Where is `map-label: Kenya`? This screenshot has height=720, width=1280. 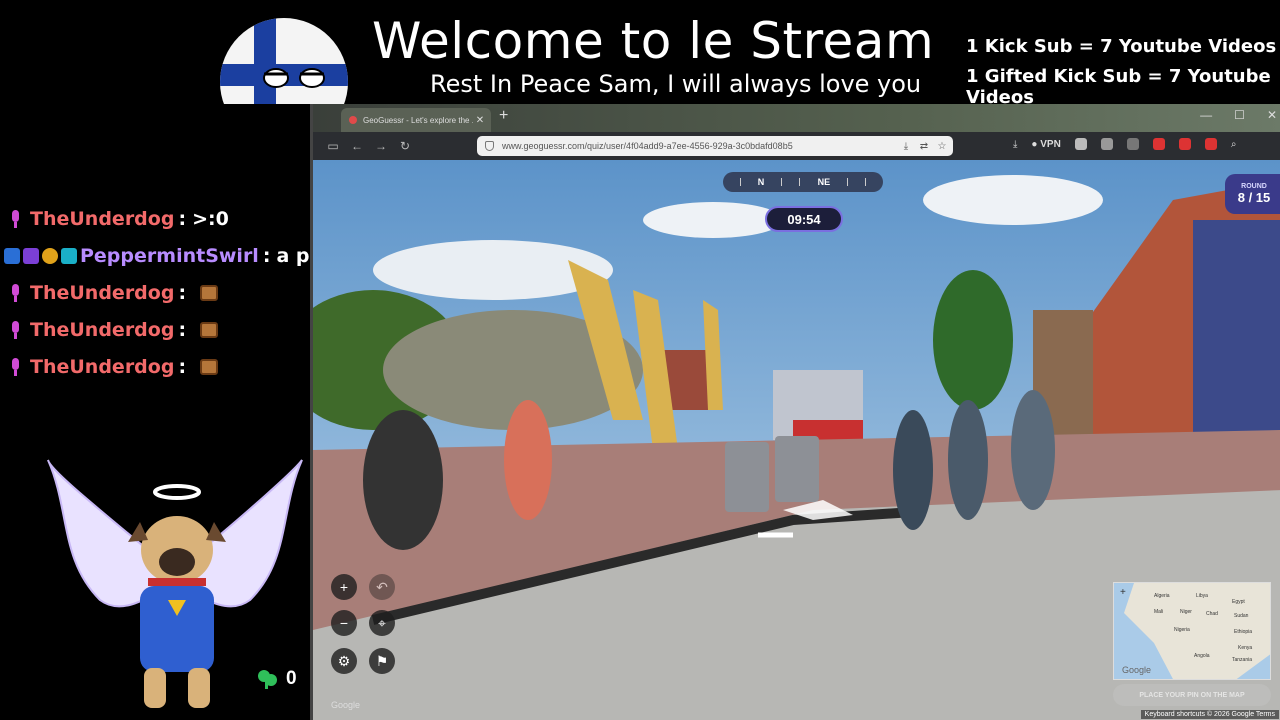
map-label: Kenya is located at coordinates (1245, 648).